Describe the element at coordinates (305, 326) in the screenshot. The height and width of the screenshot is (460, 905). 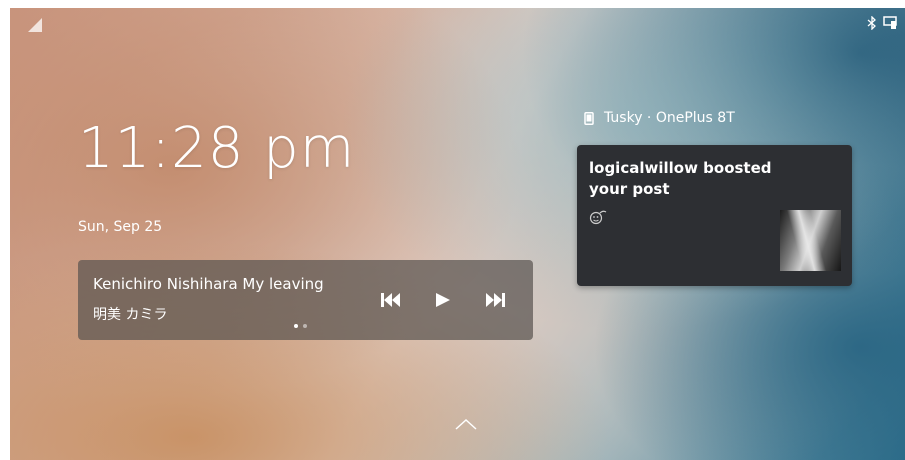
I see `page-dot` at that location.